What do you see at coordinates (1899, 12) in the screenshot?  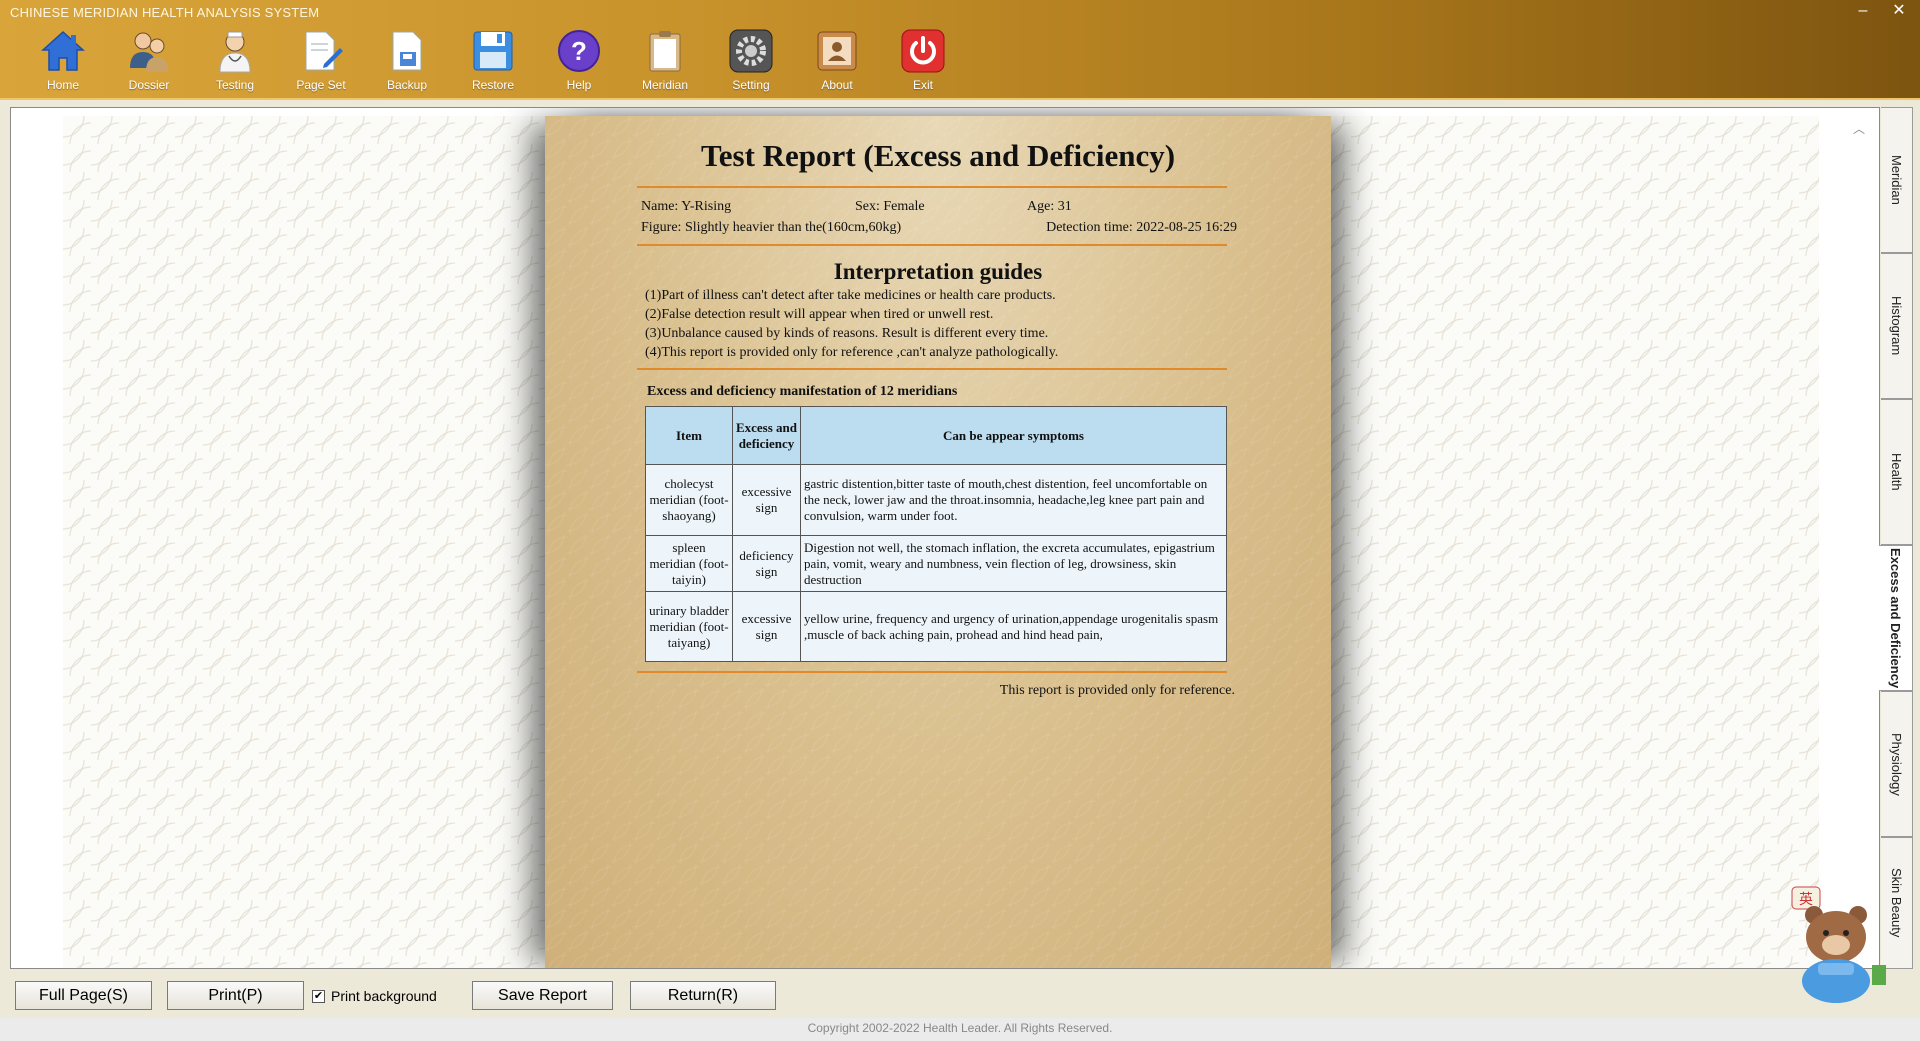 I see `close-window-button: ✕` at bounding box center [1899, 12].